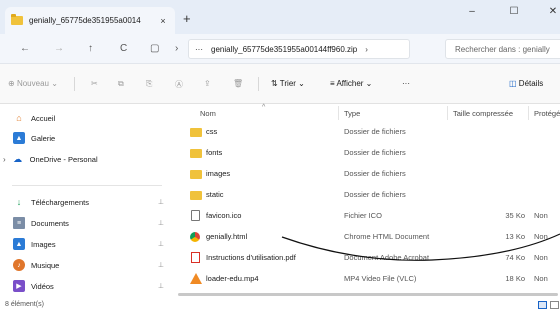 This screenshot has height=311, width=560. I want to click on cloud-icon: ☁, so click(18, 158).